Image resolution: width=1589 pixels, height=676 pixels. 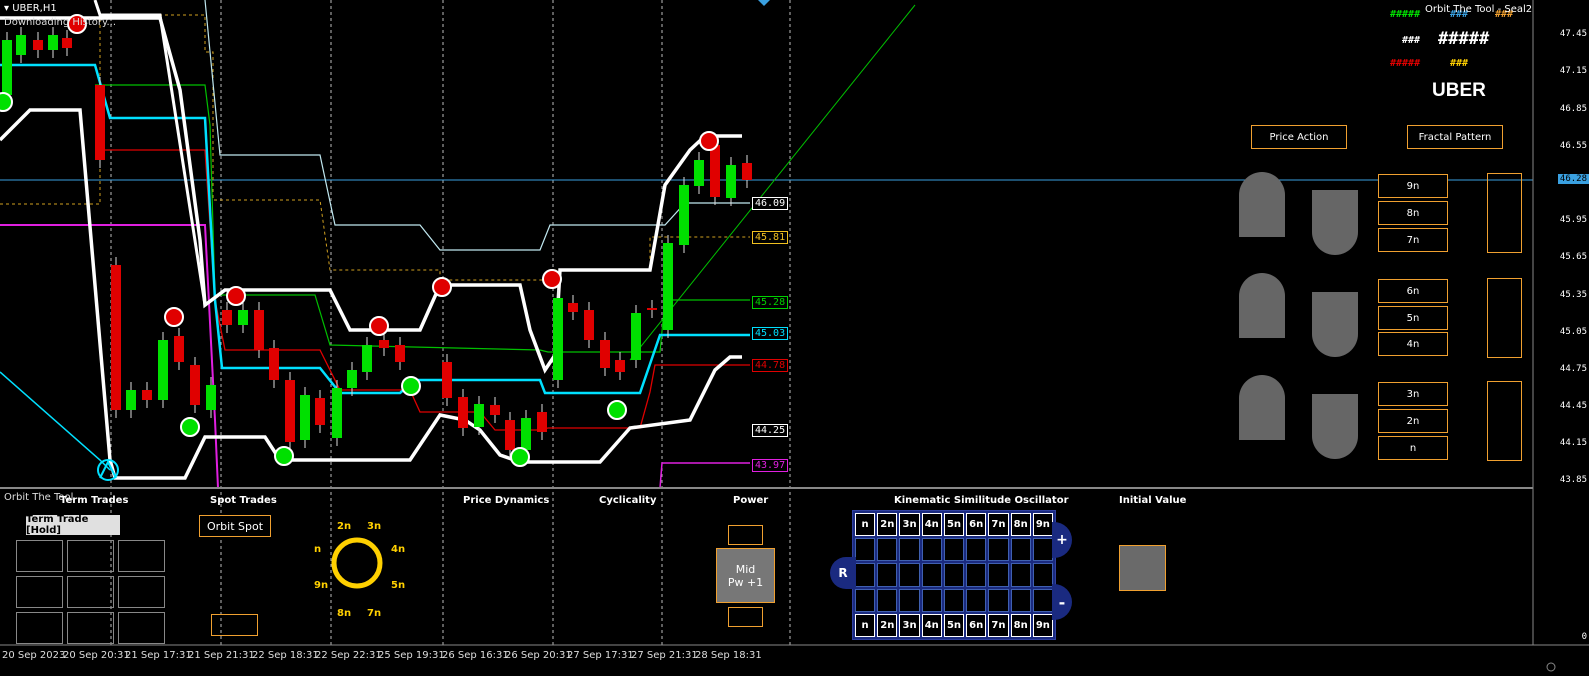 What do you see at coordinates (909, 625) in the screenshot?
I see `k-footer-cell: 3n` at bounding box center [909, 625].